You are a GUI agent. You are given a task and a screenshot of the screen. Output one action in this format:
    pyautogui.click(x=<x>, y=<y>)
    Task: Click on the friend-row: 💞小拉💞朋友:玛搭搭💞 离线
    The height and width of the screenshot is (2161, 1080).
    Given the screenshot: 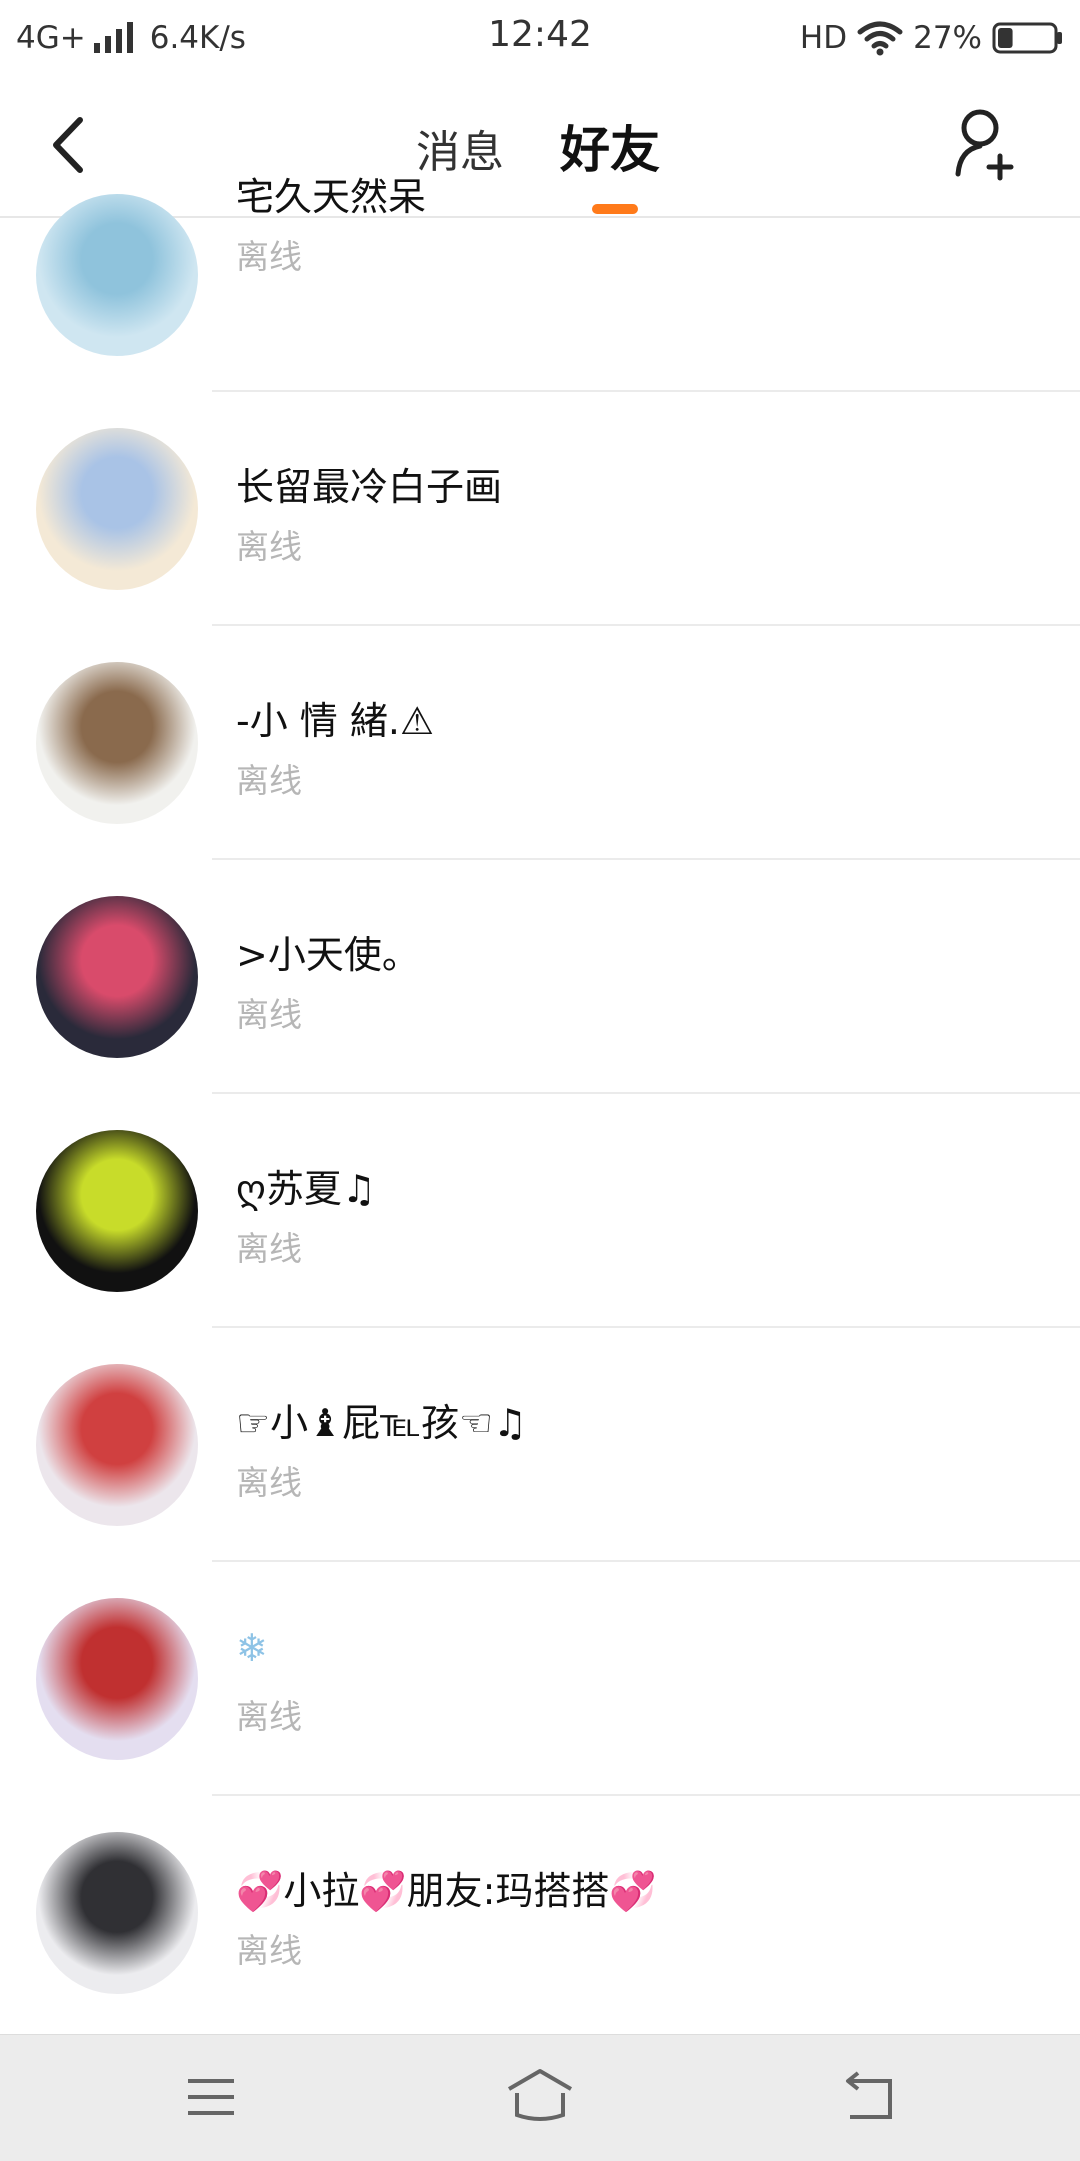 What is the action you would take?
    pyautogui.click(x=540, y=1913)
    